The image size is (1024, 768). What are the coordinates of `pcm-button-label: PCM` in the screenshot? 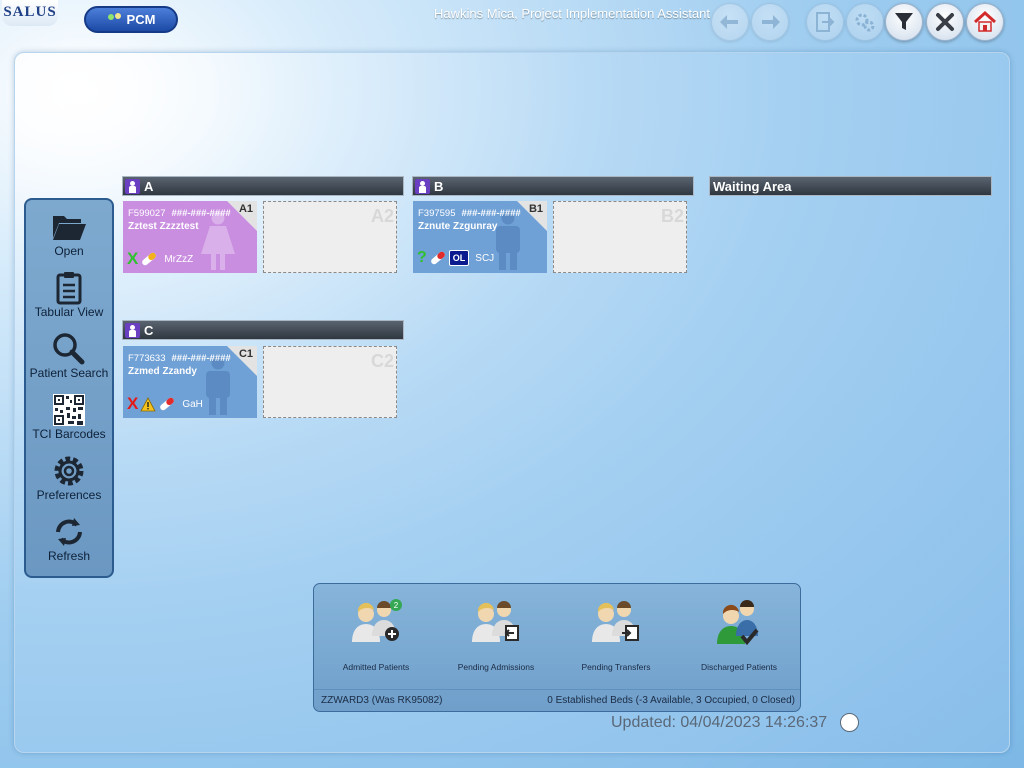 It's located at (141, 19).